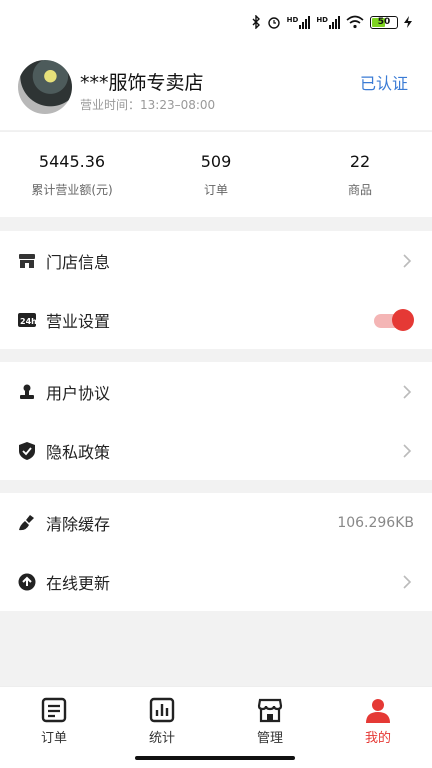 The image size is (432, 768). What do you see at coordinates (355, 22) in the screenshot?
I see `wifi-icon` at bounding box center [355, 22].